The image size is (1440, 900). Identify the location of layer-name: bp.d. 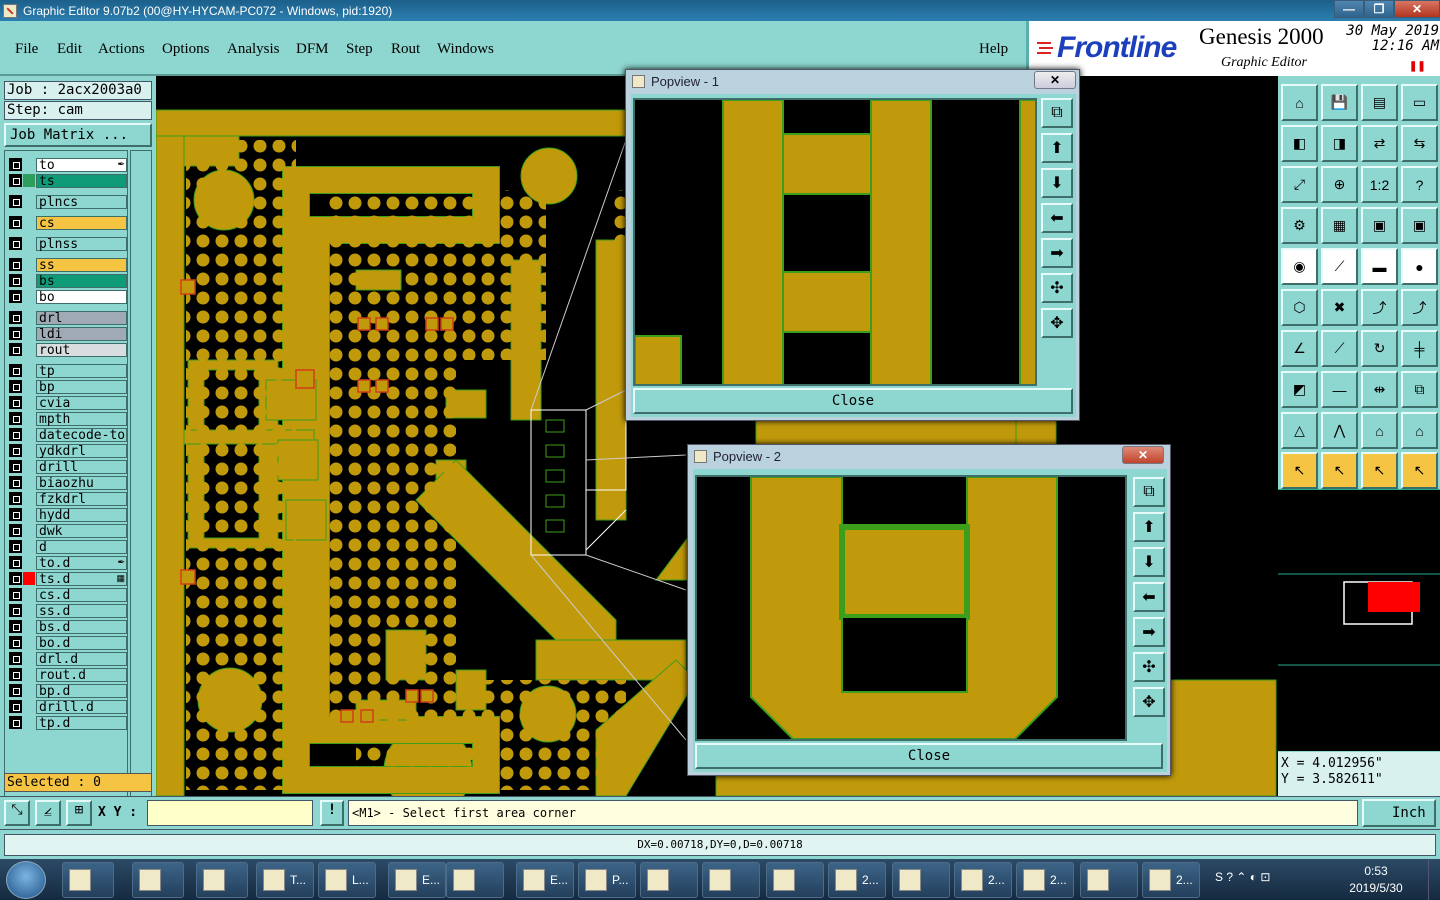
(81, 690).